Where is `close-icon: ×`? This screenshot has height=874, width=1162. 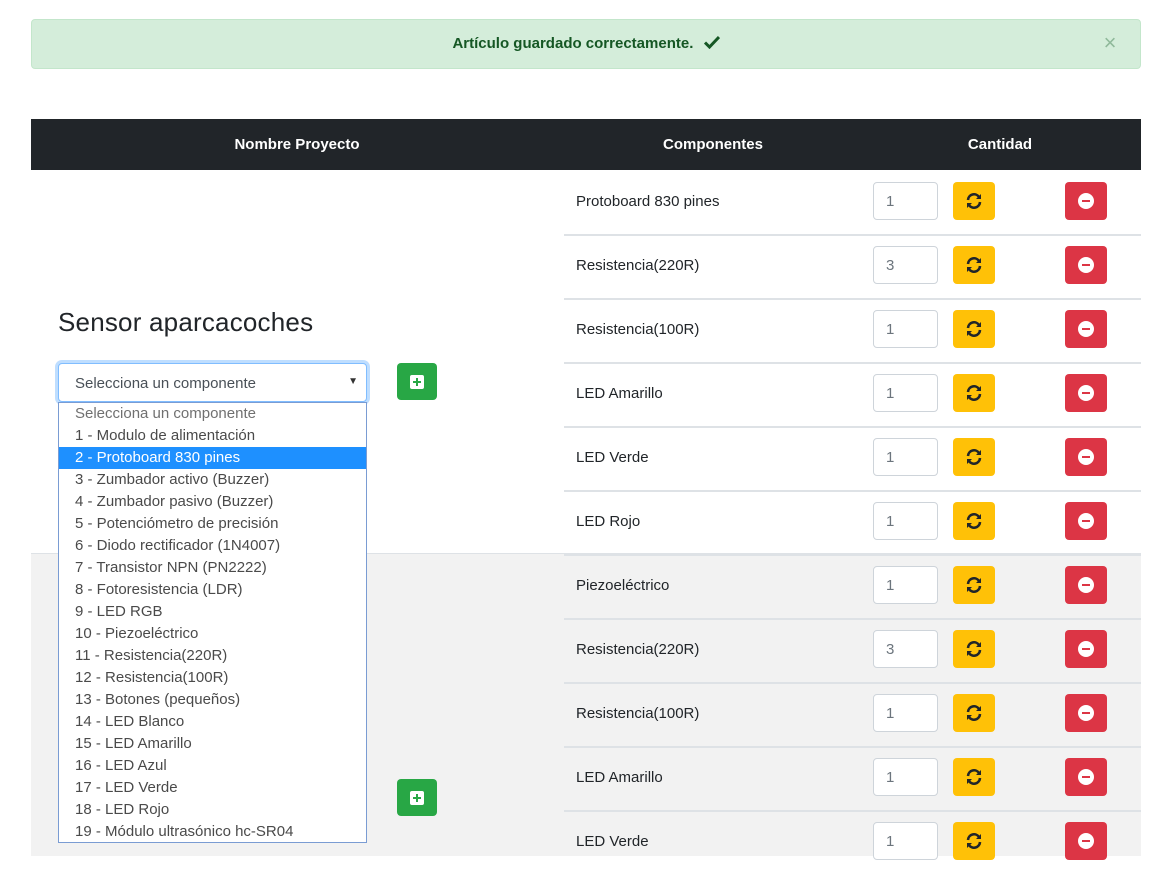
close-icon: × is located at coordinates (1110, 43).